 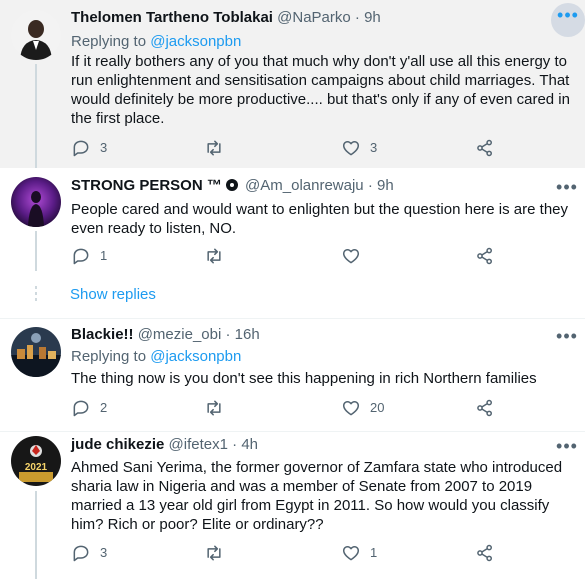 What do you see at coordinates (36, 295) in the screenshot?
I see `thread-dots` at bounding box center [36, 295].